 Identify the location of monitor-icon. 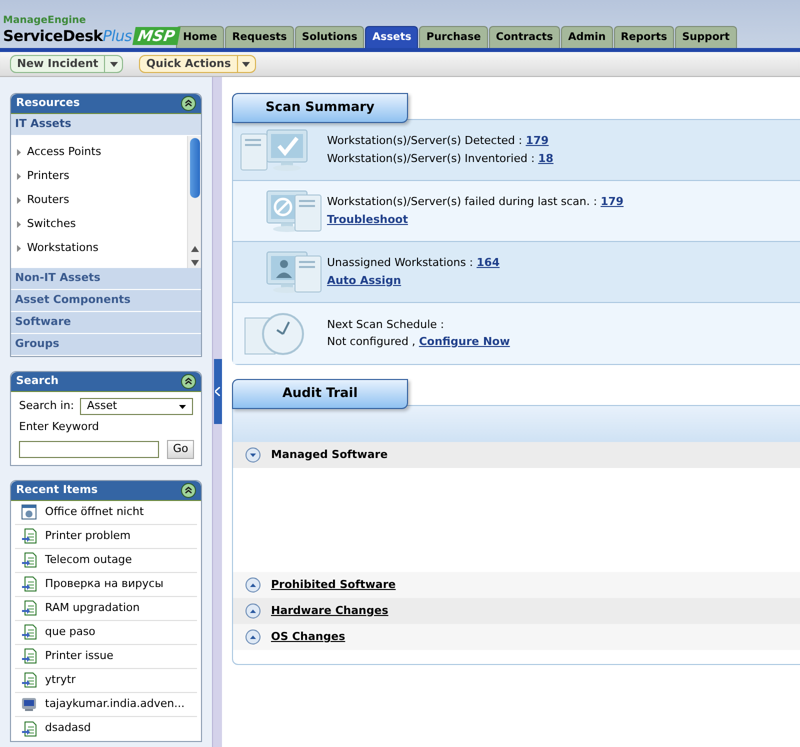
(29, 704).